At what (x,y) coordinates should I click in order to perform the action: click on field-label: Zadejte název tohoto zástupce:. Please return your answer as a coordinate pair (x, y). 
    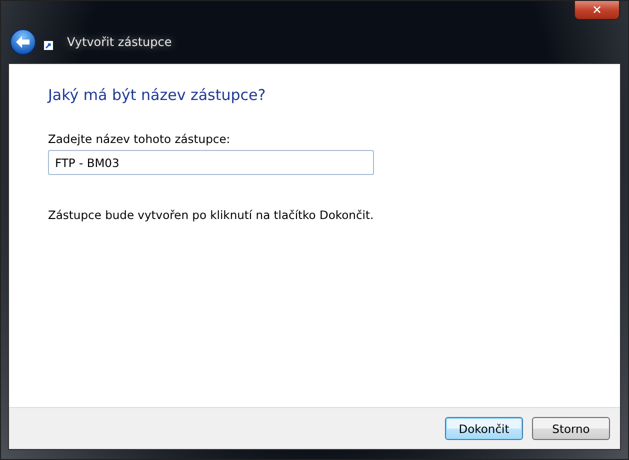
    Looking at the image, I should click on (140, 139).